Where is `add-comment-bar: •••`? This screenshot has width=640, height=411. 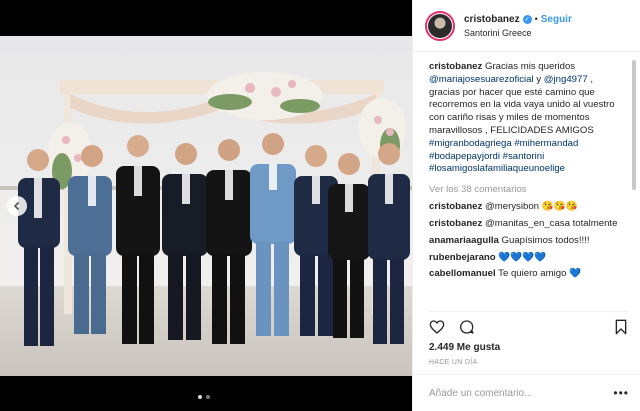
add-comment-bar: ••• is located at coordinates (526, 392).